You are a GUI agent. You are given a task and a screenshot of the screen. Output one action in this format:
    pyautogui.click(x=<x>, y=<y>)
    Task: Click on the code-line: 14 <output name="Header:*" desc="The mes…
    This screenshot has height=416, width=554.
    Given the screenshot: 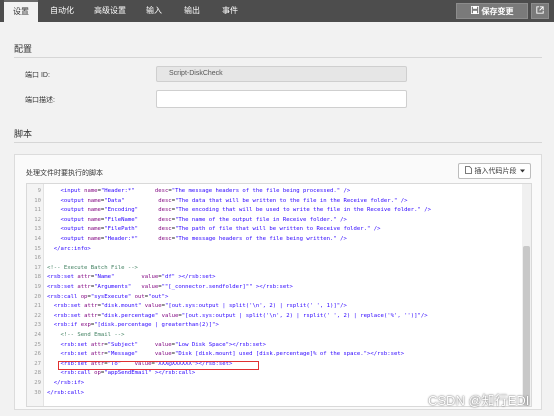 What is the action you would take?
    pyautogui.click(x=274, y=239)
    